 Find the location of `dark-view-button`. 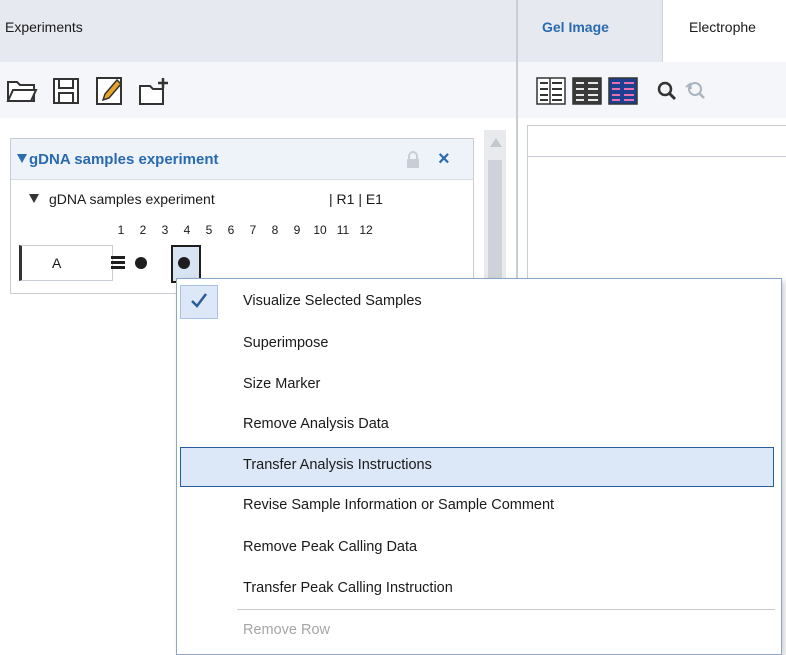

dark-view-button is located at coordinates (587, 91).